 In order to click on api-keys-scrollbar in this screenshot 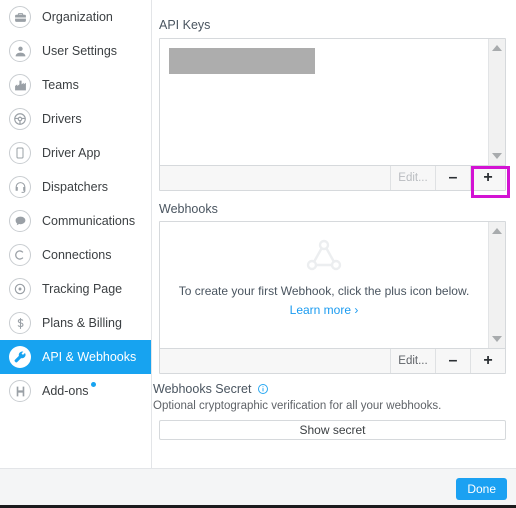, I will do `click(496, 102)`.